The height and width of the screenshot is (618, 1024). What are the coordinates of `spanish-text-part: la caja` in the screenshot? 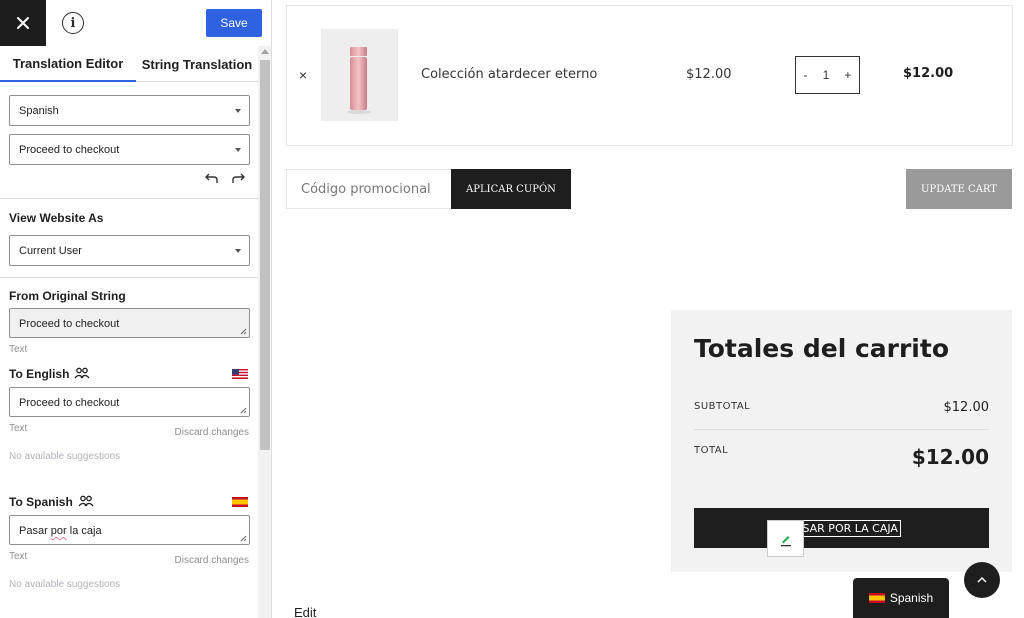 It's located at (84, 531).